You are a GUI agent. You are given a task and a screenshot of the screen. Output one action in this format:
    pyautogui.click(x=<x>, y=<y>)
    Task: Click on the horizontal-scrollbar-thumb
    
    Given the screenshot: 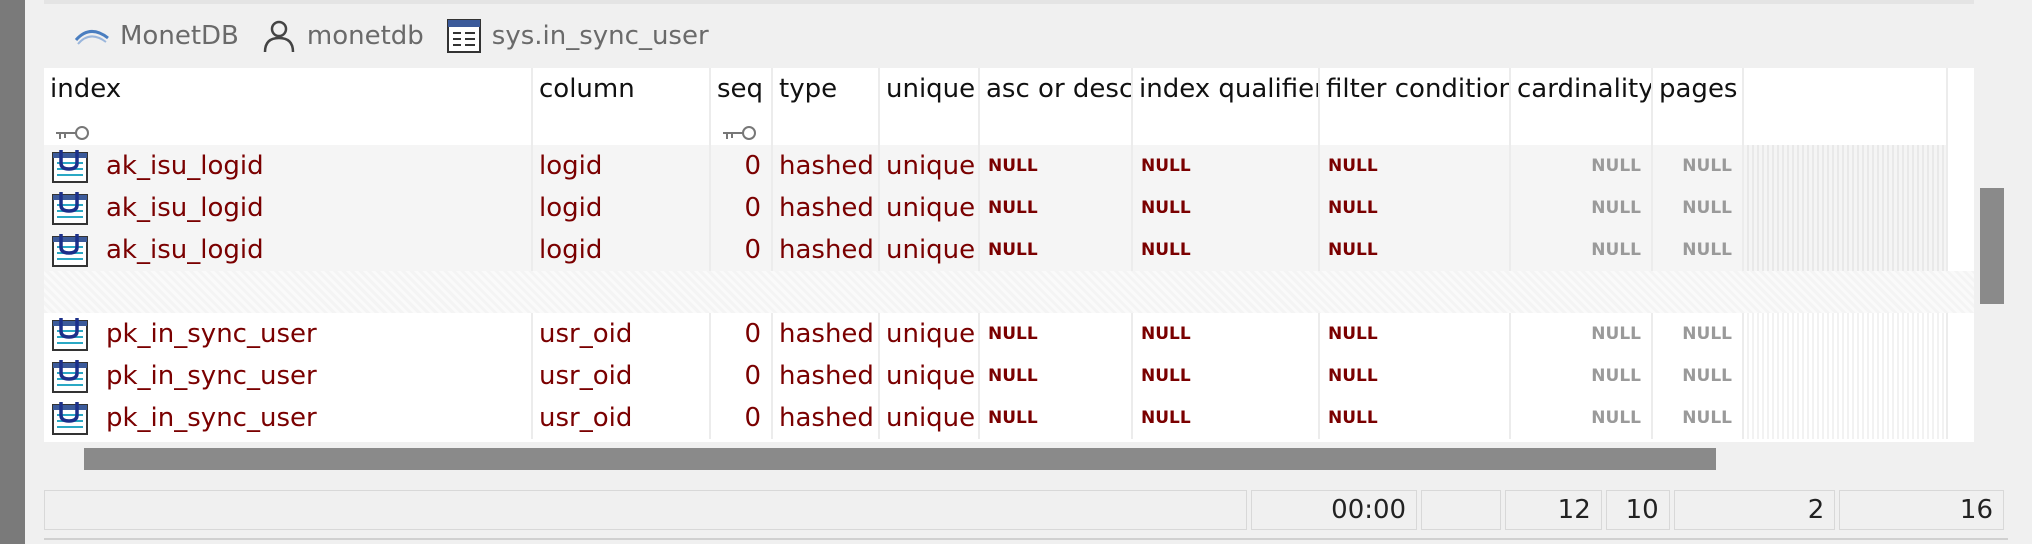 What is the action you would take?
    pyautogui.click(x=900, y=459)
    